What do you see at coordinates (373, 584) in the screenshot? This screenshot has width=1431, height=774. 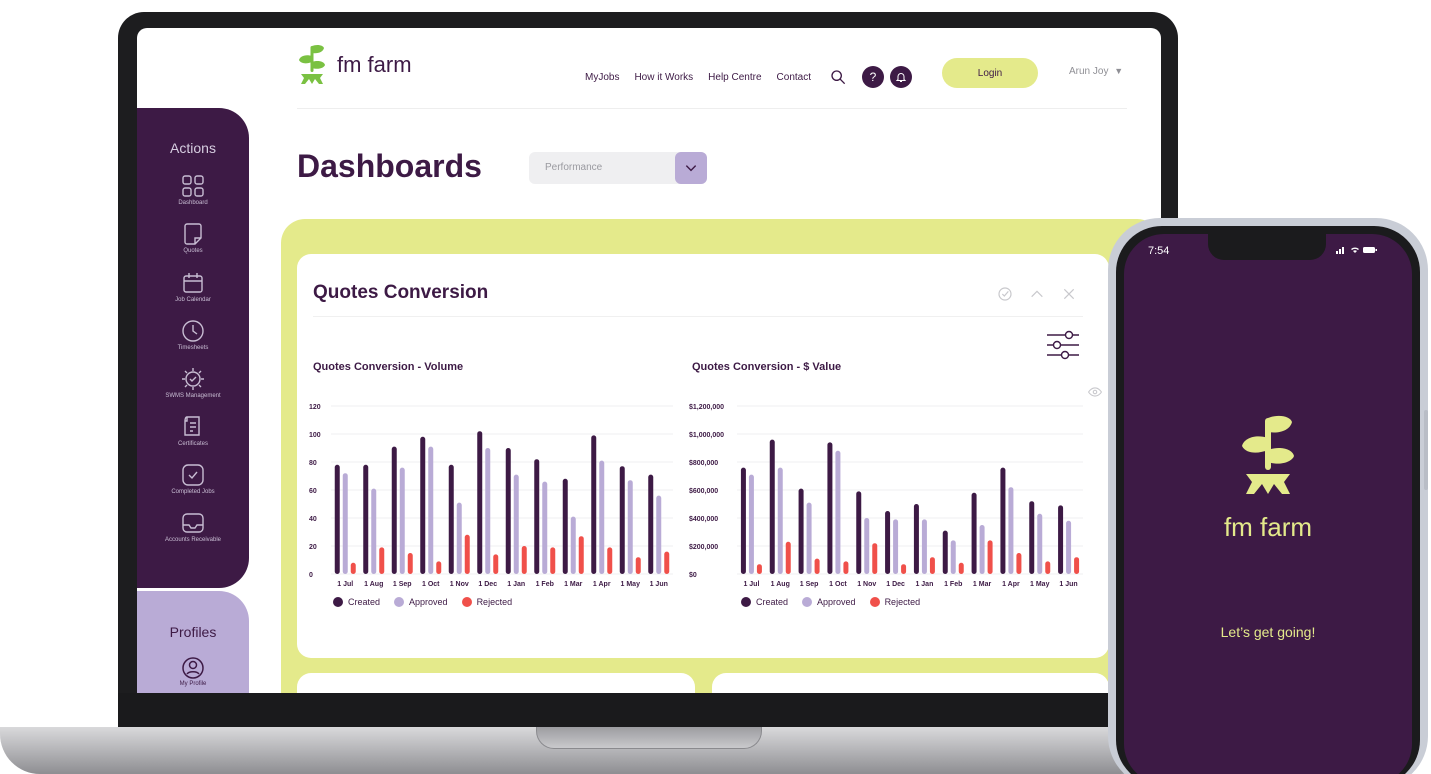 I see `x-tick-label: 1 Aug` at bounding box center [373, 584].